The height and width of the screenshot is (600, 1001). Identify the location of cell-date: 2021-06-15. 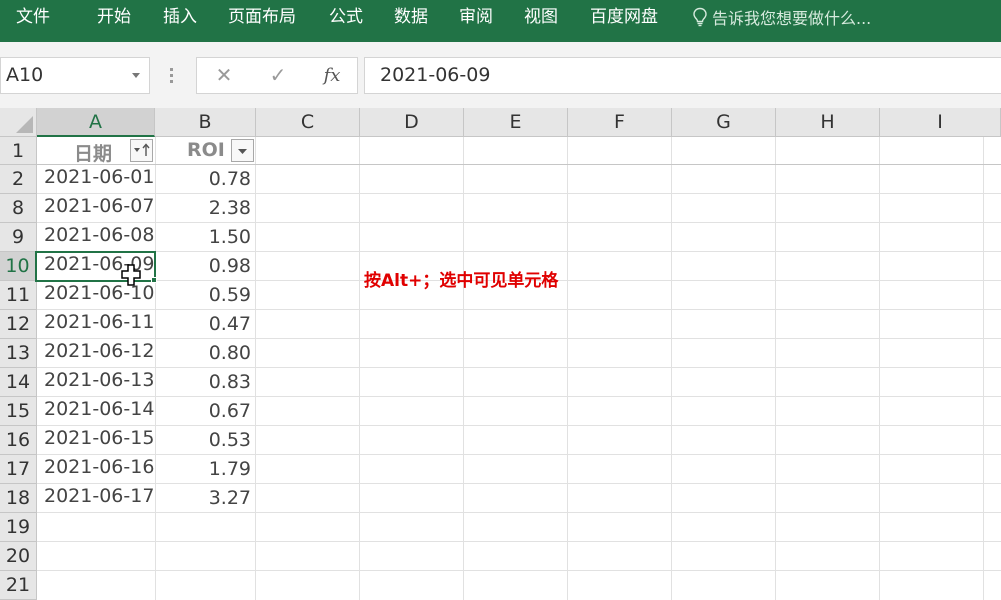
(95, 438).